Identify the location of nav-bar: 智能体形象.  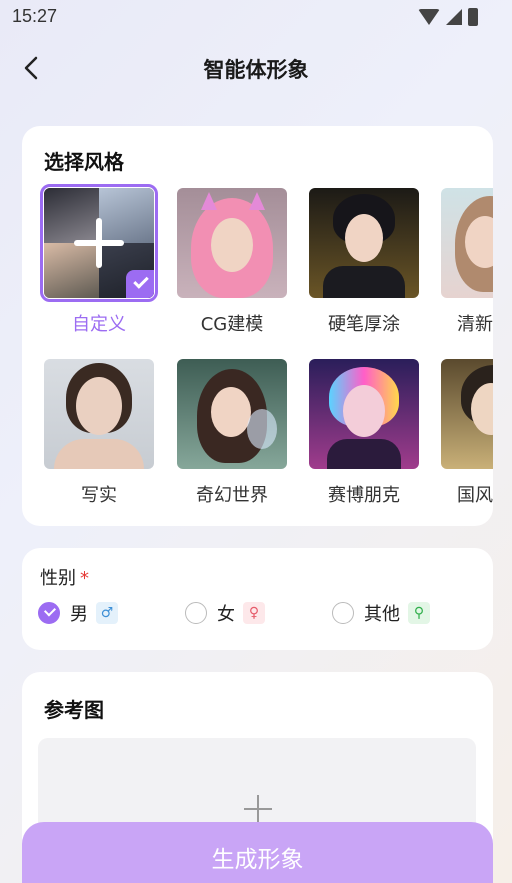
(256, 68).